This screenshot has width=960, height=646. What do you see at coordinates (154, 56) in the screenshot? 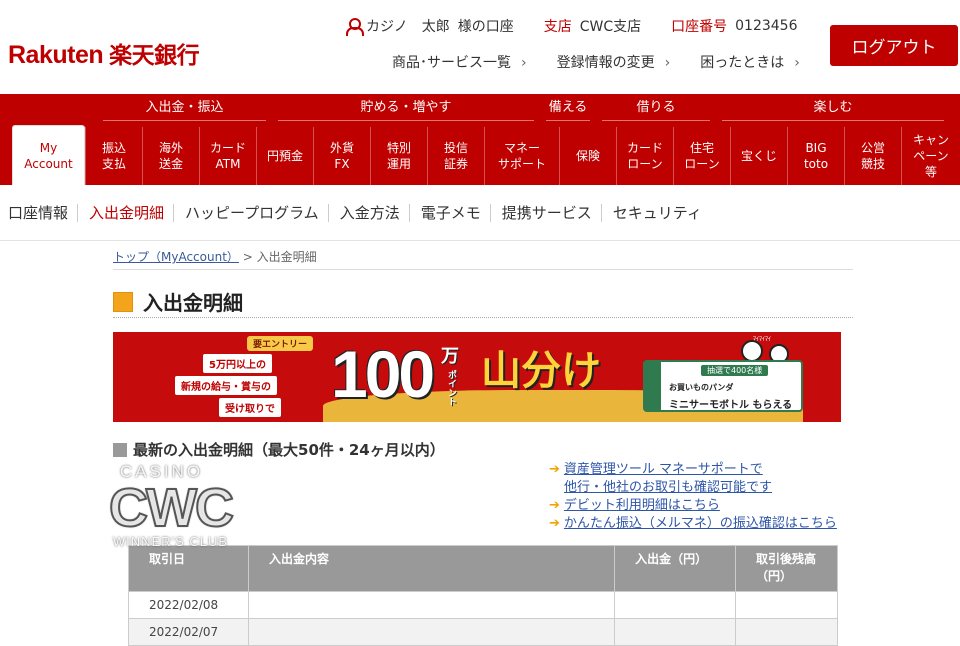
I see `logo-jp: 楽天銀行` at bounding box center [154, 56].